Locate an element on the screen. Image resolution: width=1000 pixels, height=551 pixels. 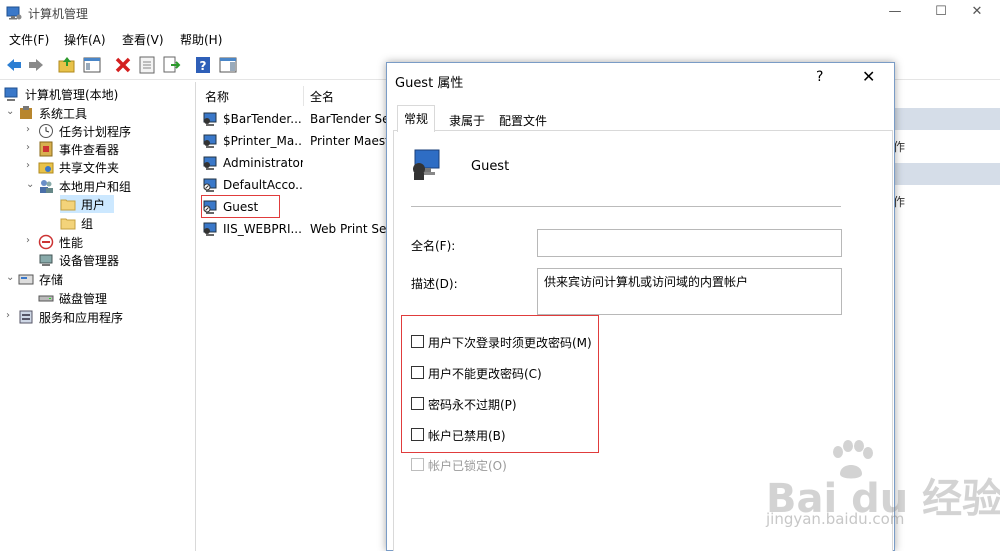
disk-icon is located at coordinates (46, 298).